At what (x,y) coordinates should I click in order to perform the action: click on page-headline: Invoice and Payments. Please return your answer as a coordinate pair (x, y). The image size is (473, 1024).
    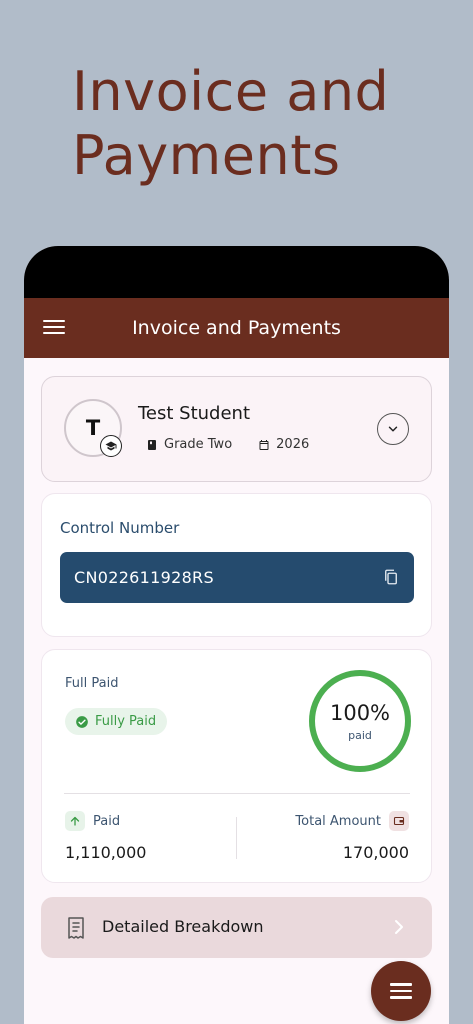
    Looking at the image, I should click on (231, 123).